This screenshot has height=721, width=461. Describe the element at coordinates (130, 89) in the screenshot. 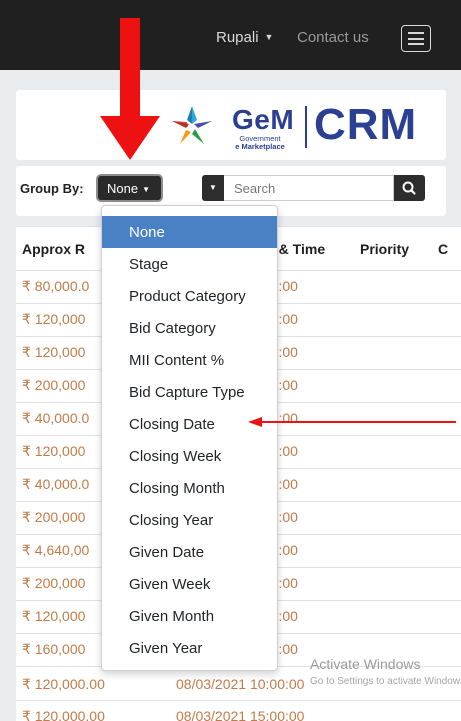

I see `red-down-arrow-annotation` at that location.